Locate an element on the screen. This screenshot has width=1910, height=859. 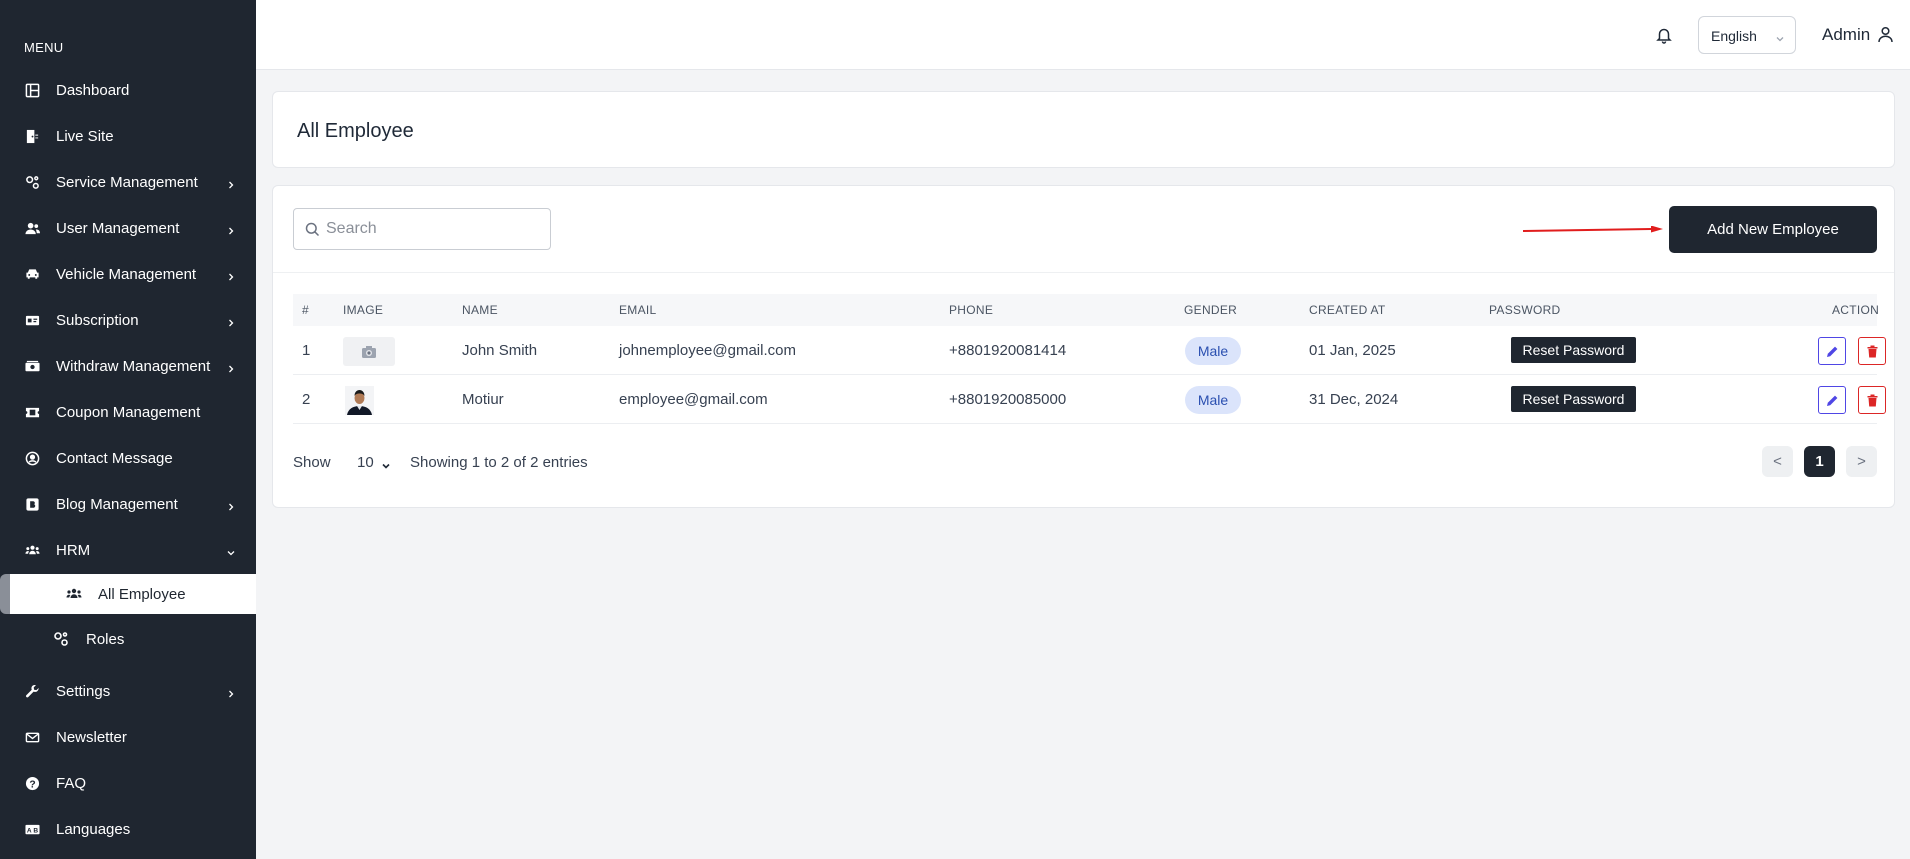
sidebar-item-label: Vehicle Management is located at coordinates (126, 274).